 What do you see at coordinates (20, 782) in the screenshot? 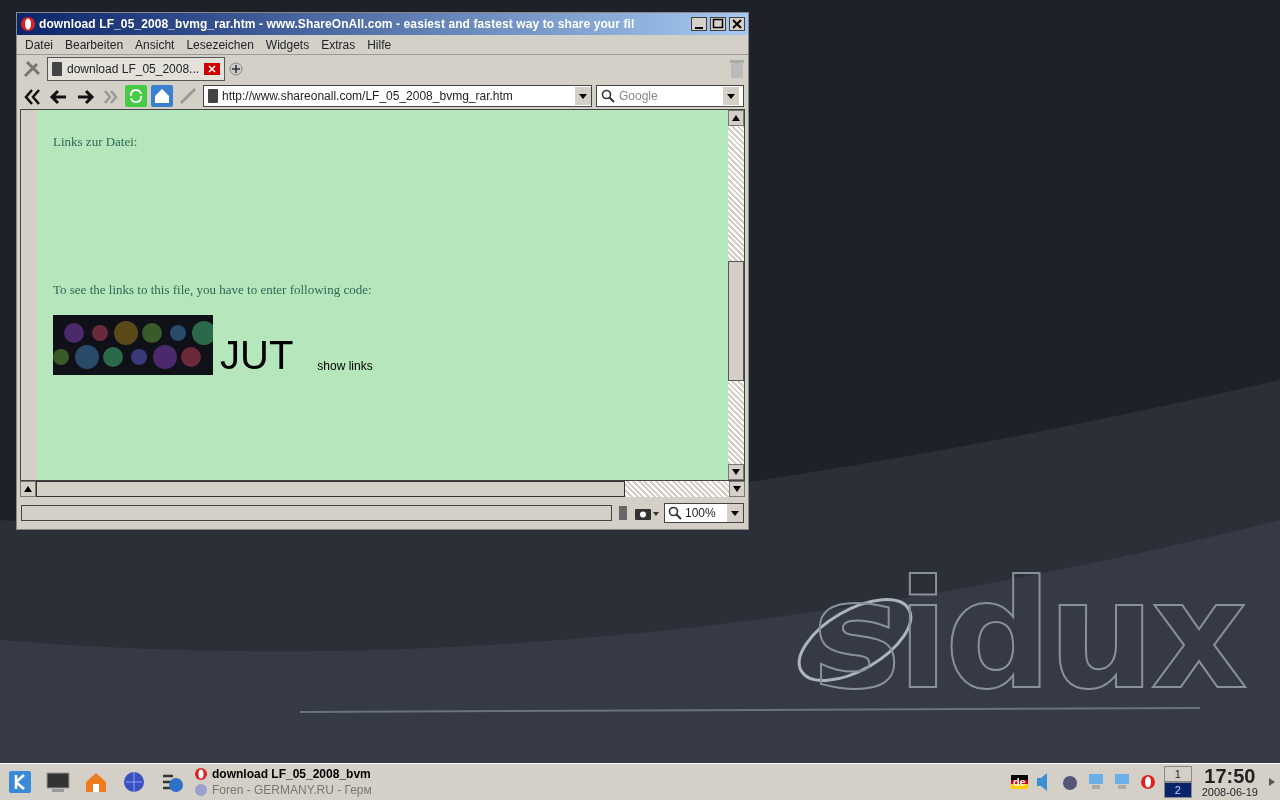
I see `kde-menu-icon` at bounding box center [20, 782].